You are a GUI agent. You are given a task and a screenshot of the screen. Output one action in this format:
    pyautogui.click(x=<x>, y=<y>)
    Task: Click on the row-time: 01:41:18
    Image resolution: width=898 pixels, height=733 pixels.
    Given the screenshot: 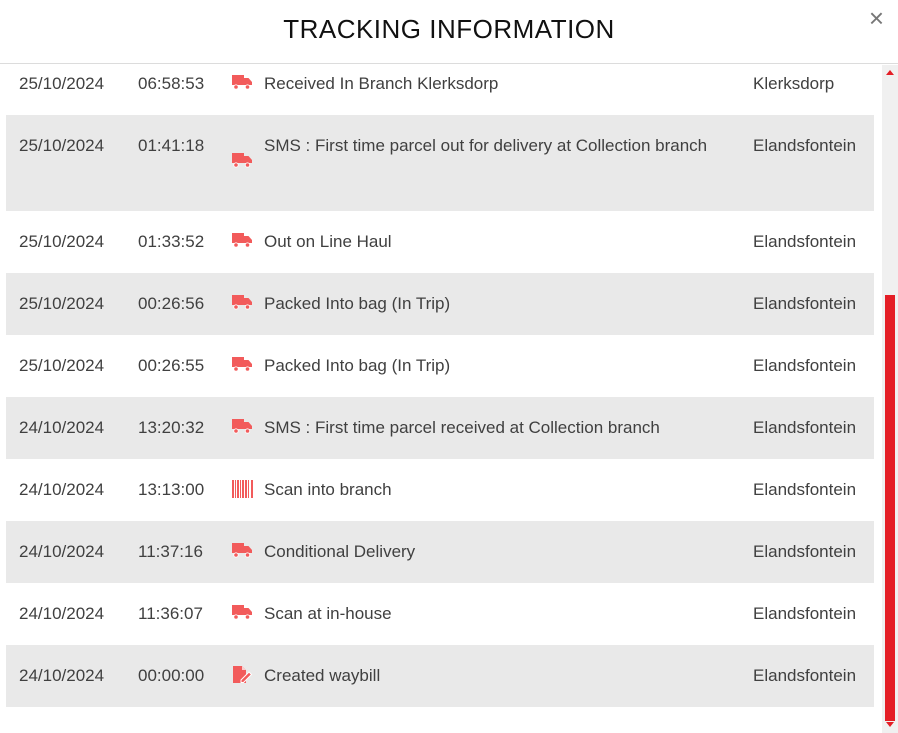 What is the action you would take?
    pyautogui.click(x=171, y=145)
    